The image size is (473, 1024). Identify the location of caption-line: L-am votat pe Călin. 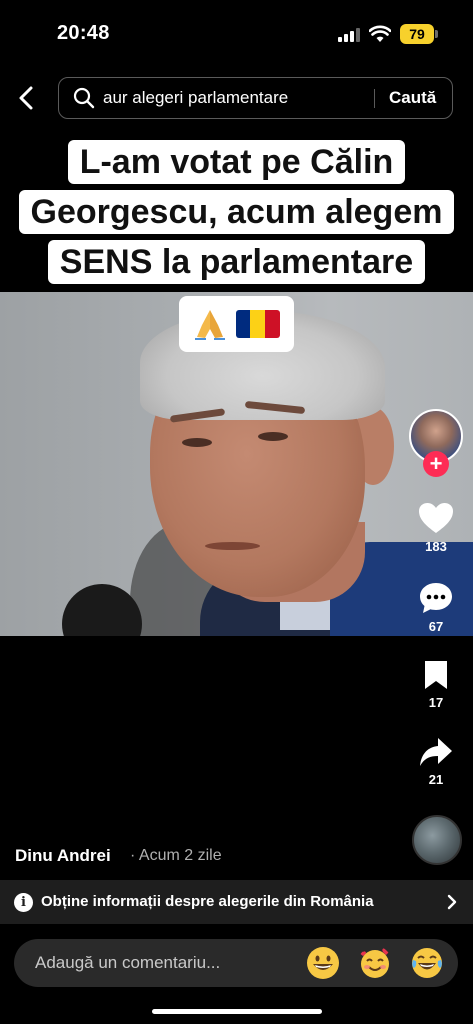
(236, 162).